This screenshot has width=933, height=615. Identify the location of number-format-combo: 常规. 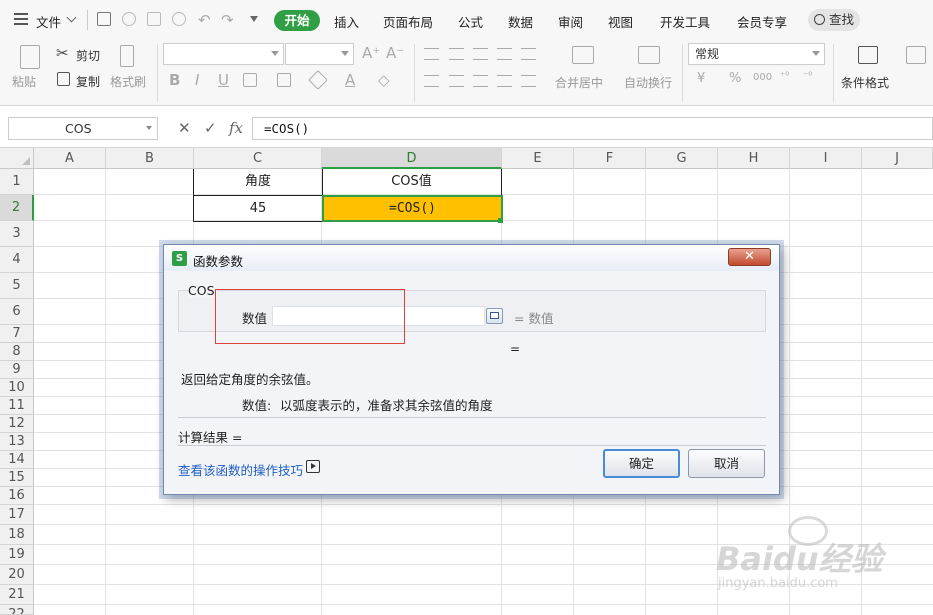
(756, 54).